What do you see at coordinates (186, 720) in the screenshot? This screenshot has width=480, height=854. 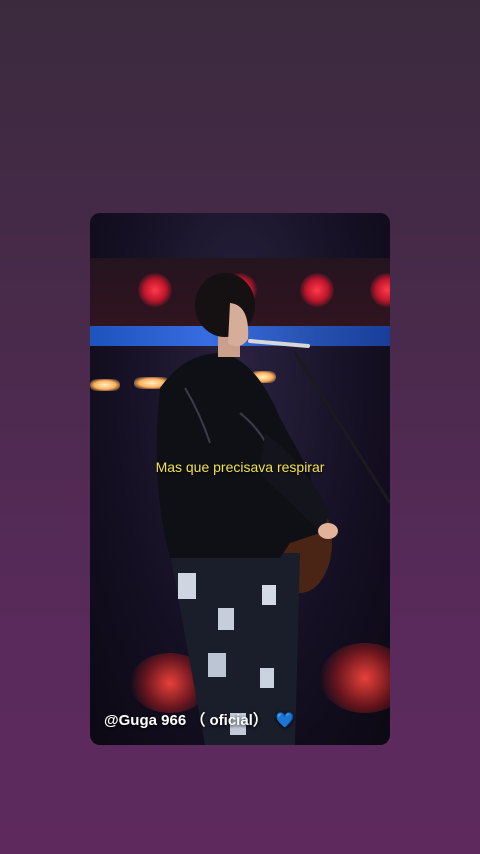 I see `credit-text: @Guga 966 （ oficial）` at bounding box center [186, 720].